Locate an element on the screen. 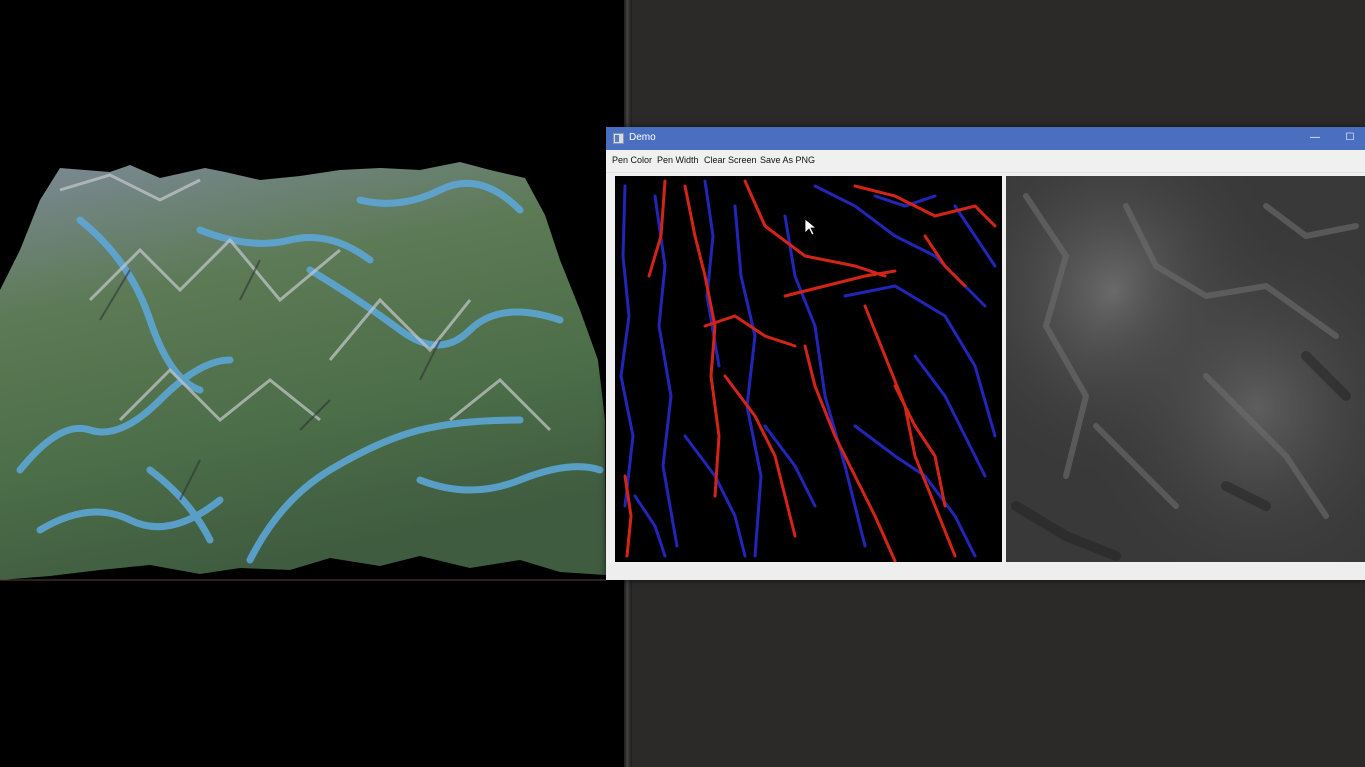  maximize-icon: ☐ is located at coordinates (1350, 138).